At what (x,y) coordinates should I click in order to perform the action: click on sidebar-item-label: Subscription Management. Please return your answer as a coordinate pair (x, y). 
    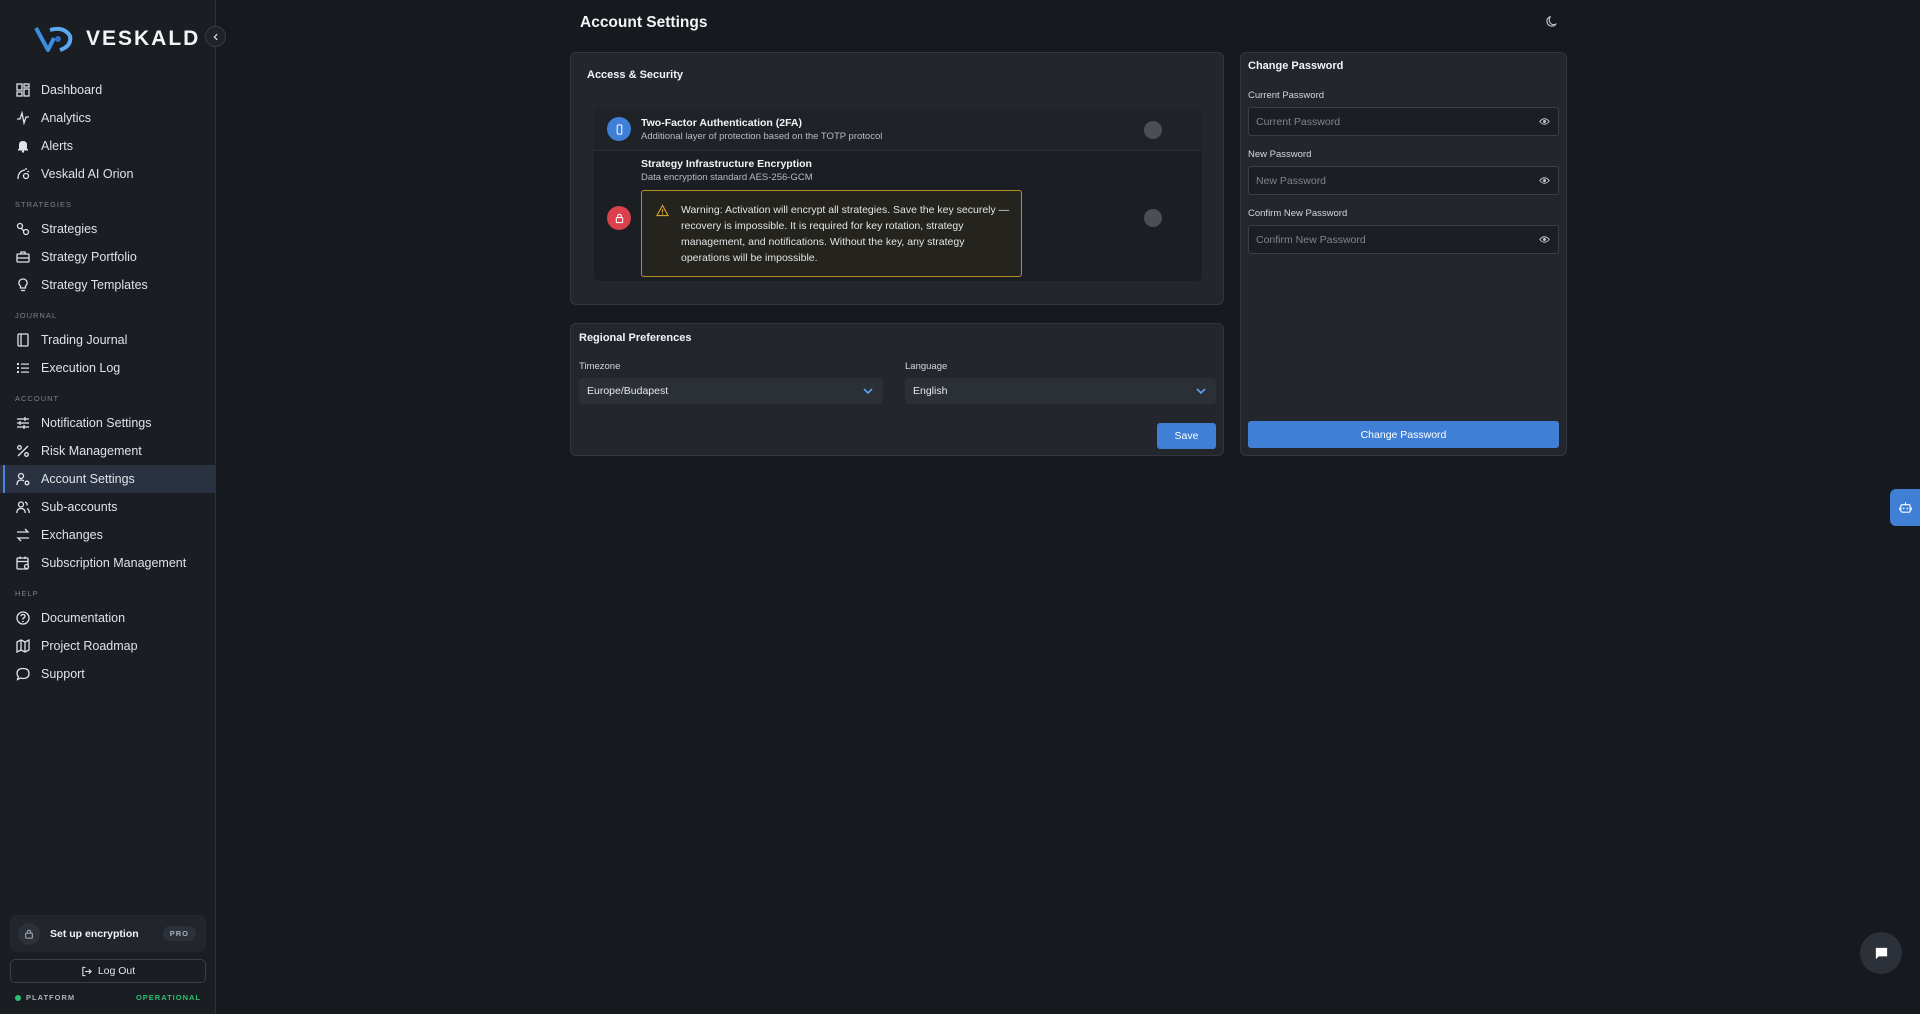
    Looking at the image, I should click on (114, 563).